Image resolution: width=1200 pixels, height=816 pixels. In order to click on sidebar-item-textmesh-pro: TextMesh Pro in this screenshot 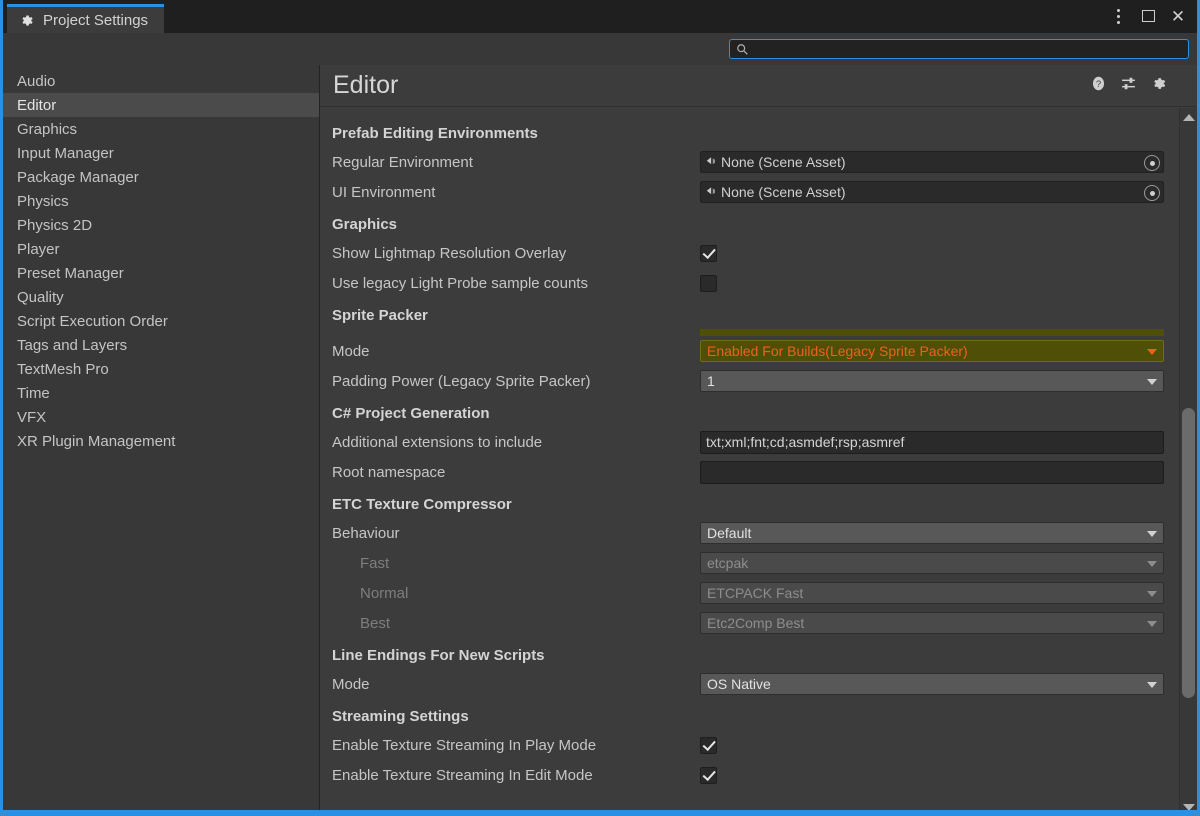, I will do `click(161, 369)`.